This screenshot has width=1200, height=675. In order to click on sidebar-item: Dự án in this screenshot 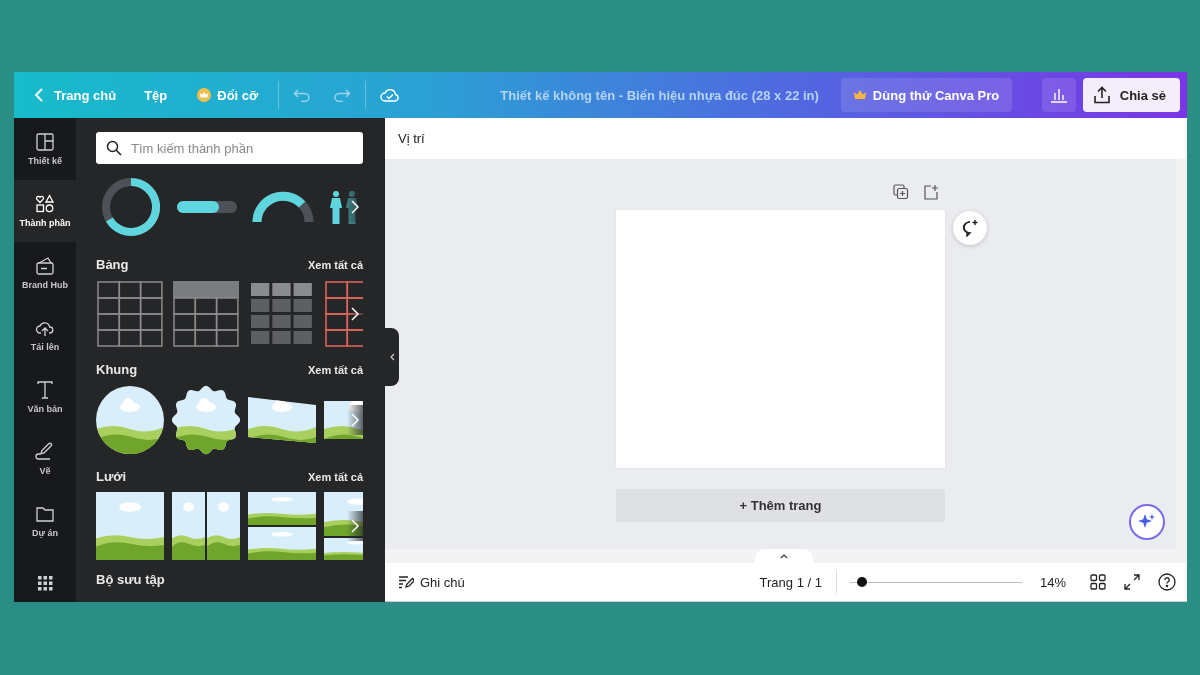, I will do `click(45, 521)`.